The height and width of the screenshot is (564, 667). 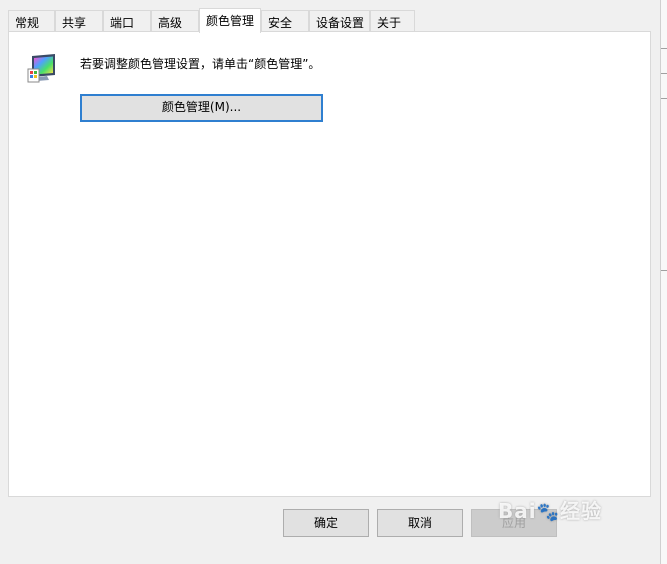 What do you see at coordinates (200, 64) in the screenshot?
I see `info-text: 若要调整颜色管理设置，请单击“颜色管理”。` at bounding box center [200, 64].